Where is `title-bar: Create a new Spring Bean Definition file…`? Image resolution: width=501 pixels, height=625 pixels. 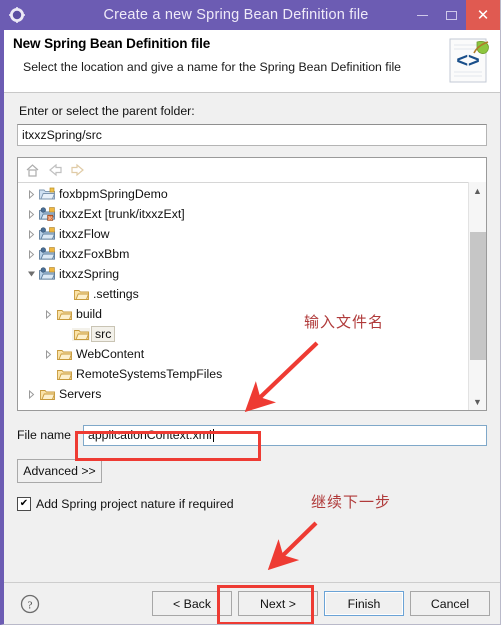 title-bar: Create a new Spring Bean Definition file… is located at coordinates (252, 15).